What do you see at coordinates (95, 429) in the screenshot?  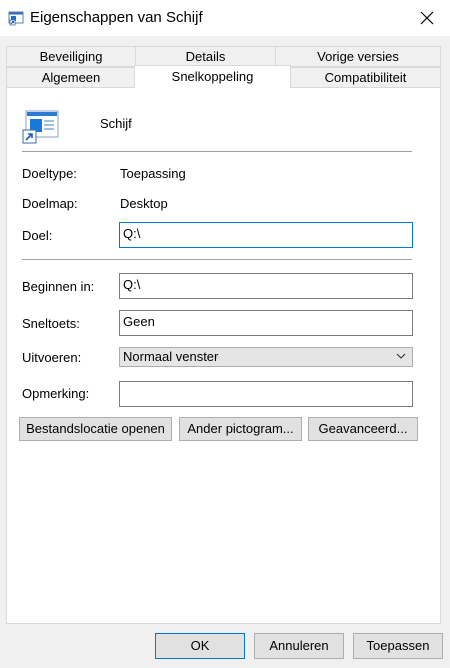 I see `open-location-button: Bestandslocatie openen` at bounding box center [95, 429].